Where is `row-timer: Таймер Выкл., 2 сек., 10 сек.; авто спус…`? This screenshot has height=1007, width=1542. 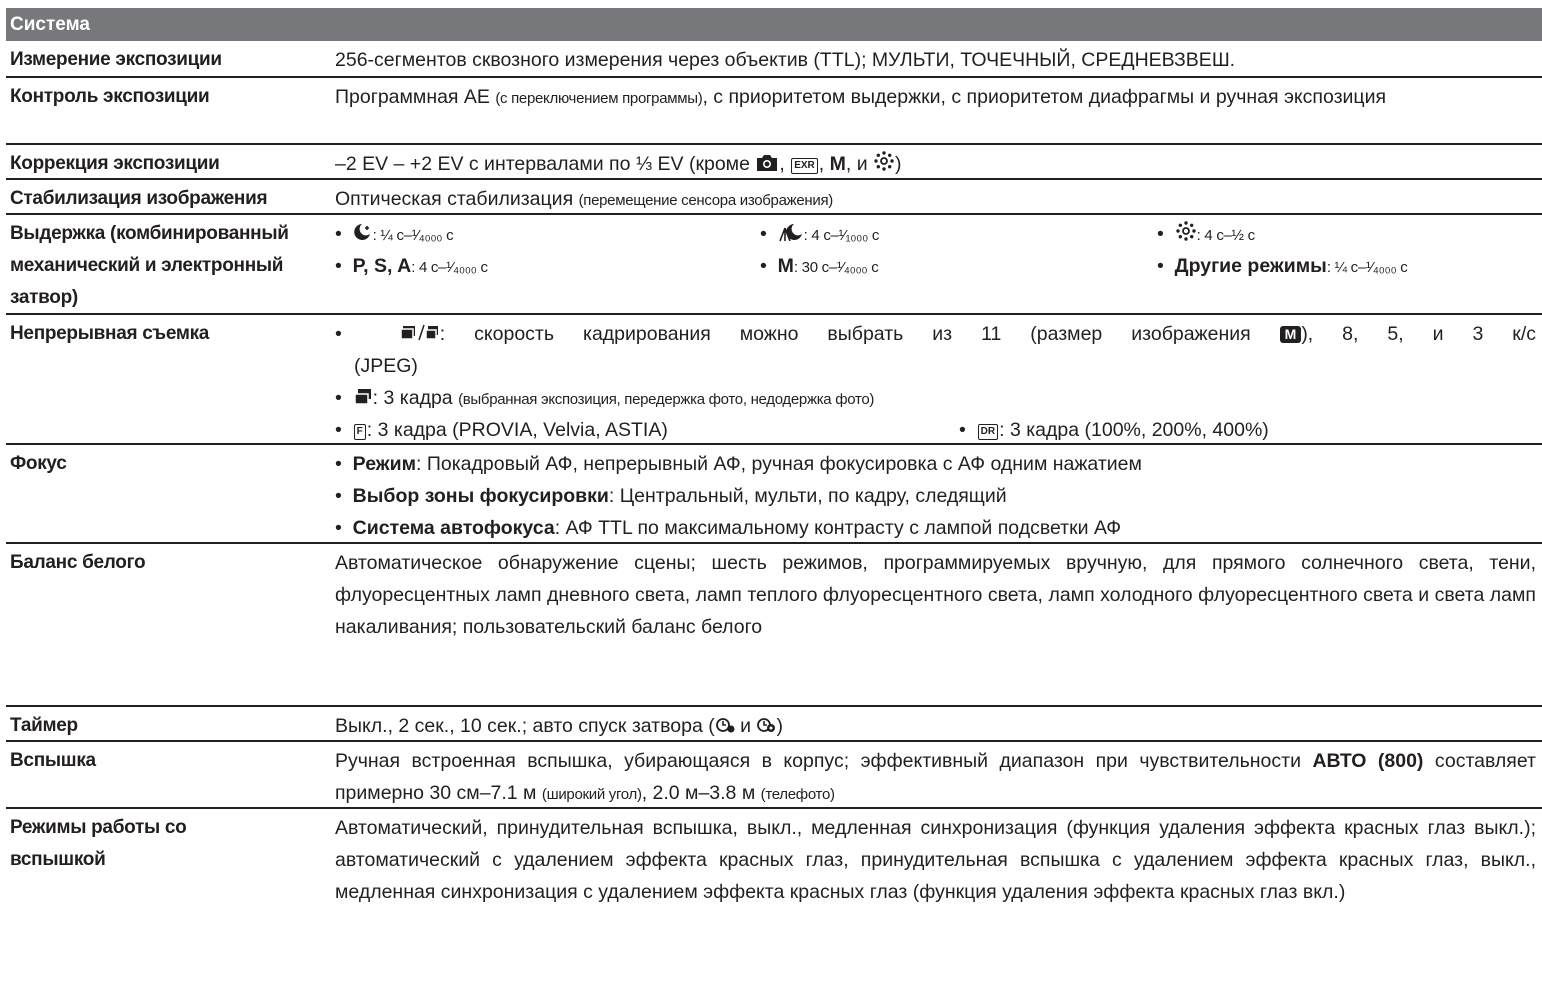
row-timer: Таймер Выкл., 2 сек., 10 сек.; авто спус… is located at coordinates (774, 722).